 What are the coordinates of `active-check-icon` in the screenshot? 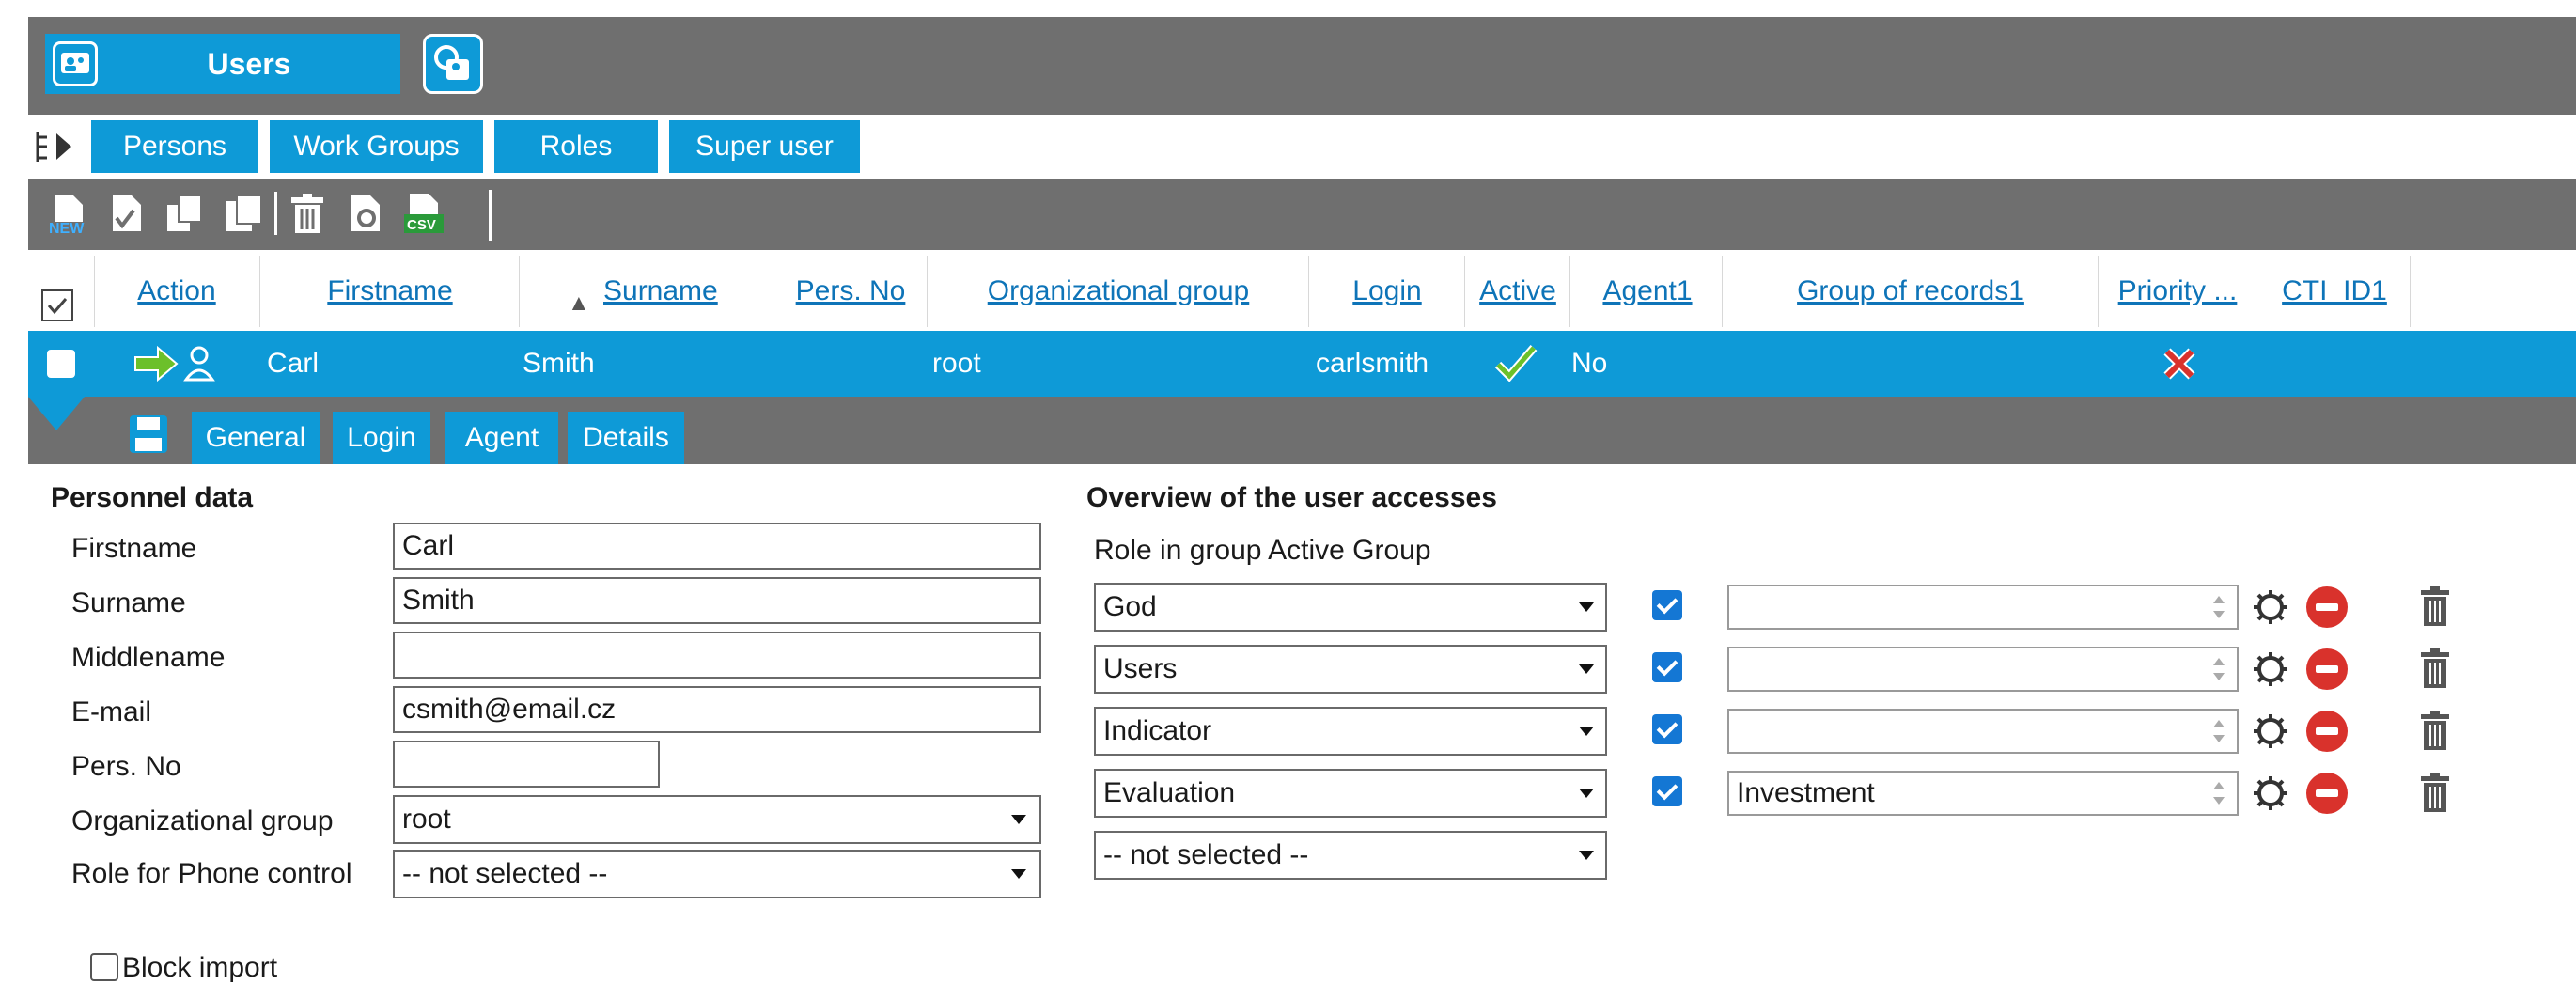 It's located at (1516, 363).